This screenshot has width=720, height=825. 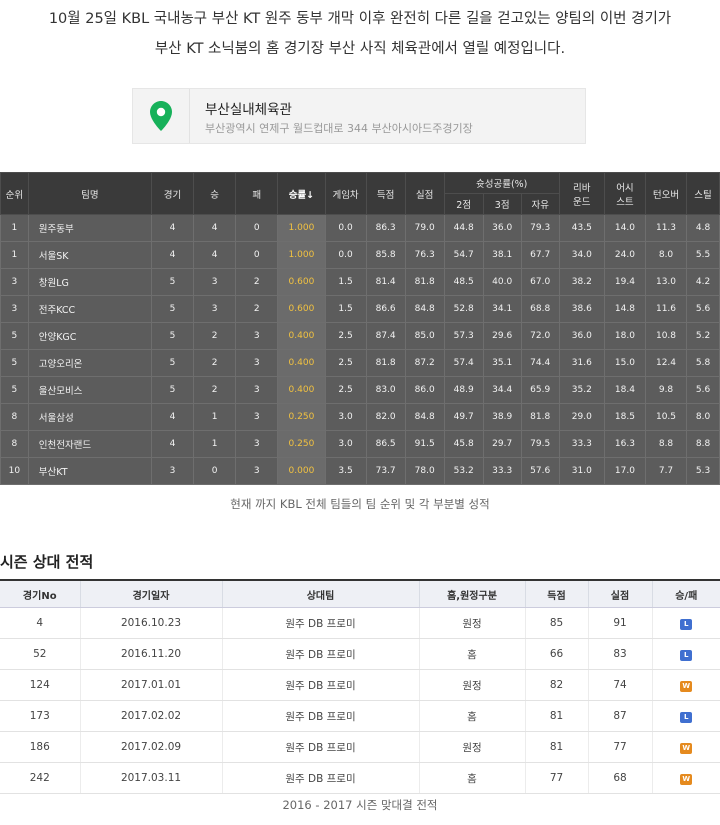 I want to click on col-pf: 득점, so click(x=385, y=193).